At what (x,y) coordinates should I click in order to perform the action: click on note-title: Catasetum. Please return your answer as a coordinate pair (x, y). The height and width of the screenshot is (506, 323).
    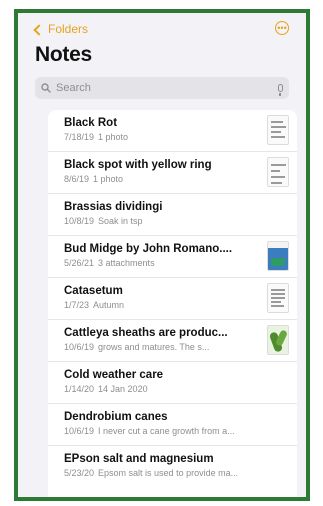
    Looking at the image, I should click on (93, 291).